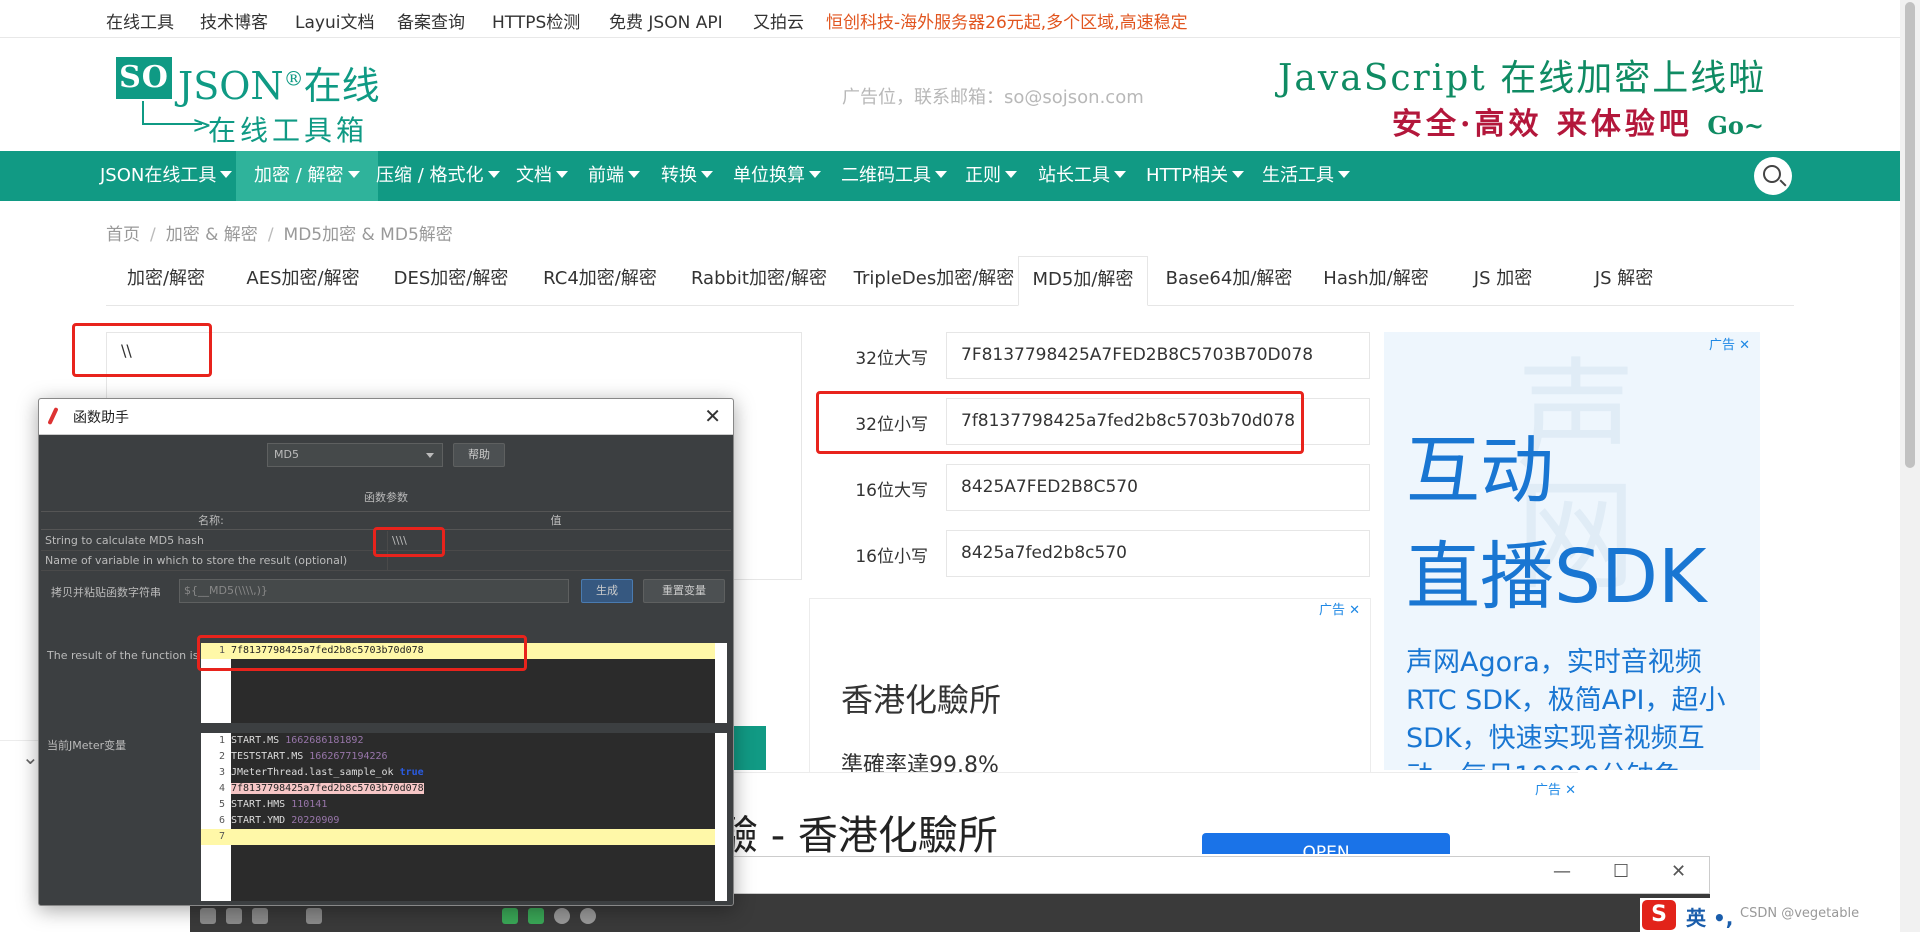 The height and width of the screenshot is (932, 1920). What do you see at coordinates (1158, 355) in the screenshot?
I see `result-field-32-upper: 7F8137798425A7FED2B8C5703B70D078` at bounding box center [1158, 355].